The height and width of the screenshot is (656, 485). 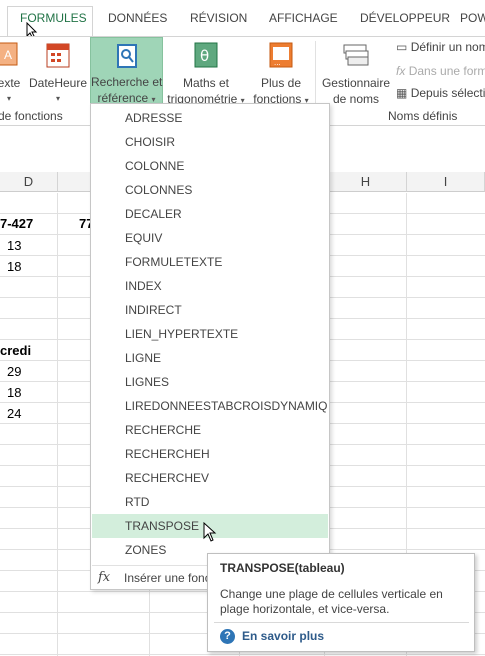 What do you see at coordinates (210, 190) in the screenshot?
I see `menu-item-colonnes: COLONNES` at bounding box center [210, 190].